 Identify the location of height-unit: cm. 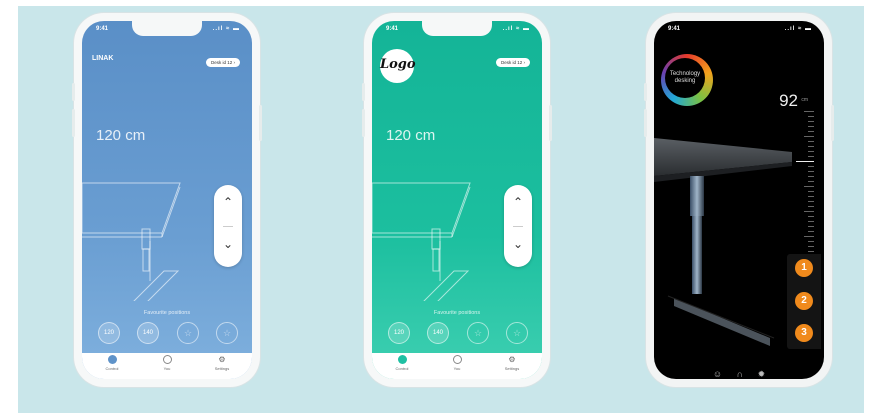
(804, 100).